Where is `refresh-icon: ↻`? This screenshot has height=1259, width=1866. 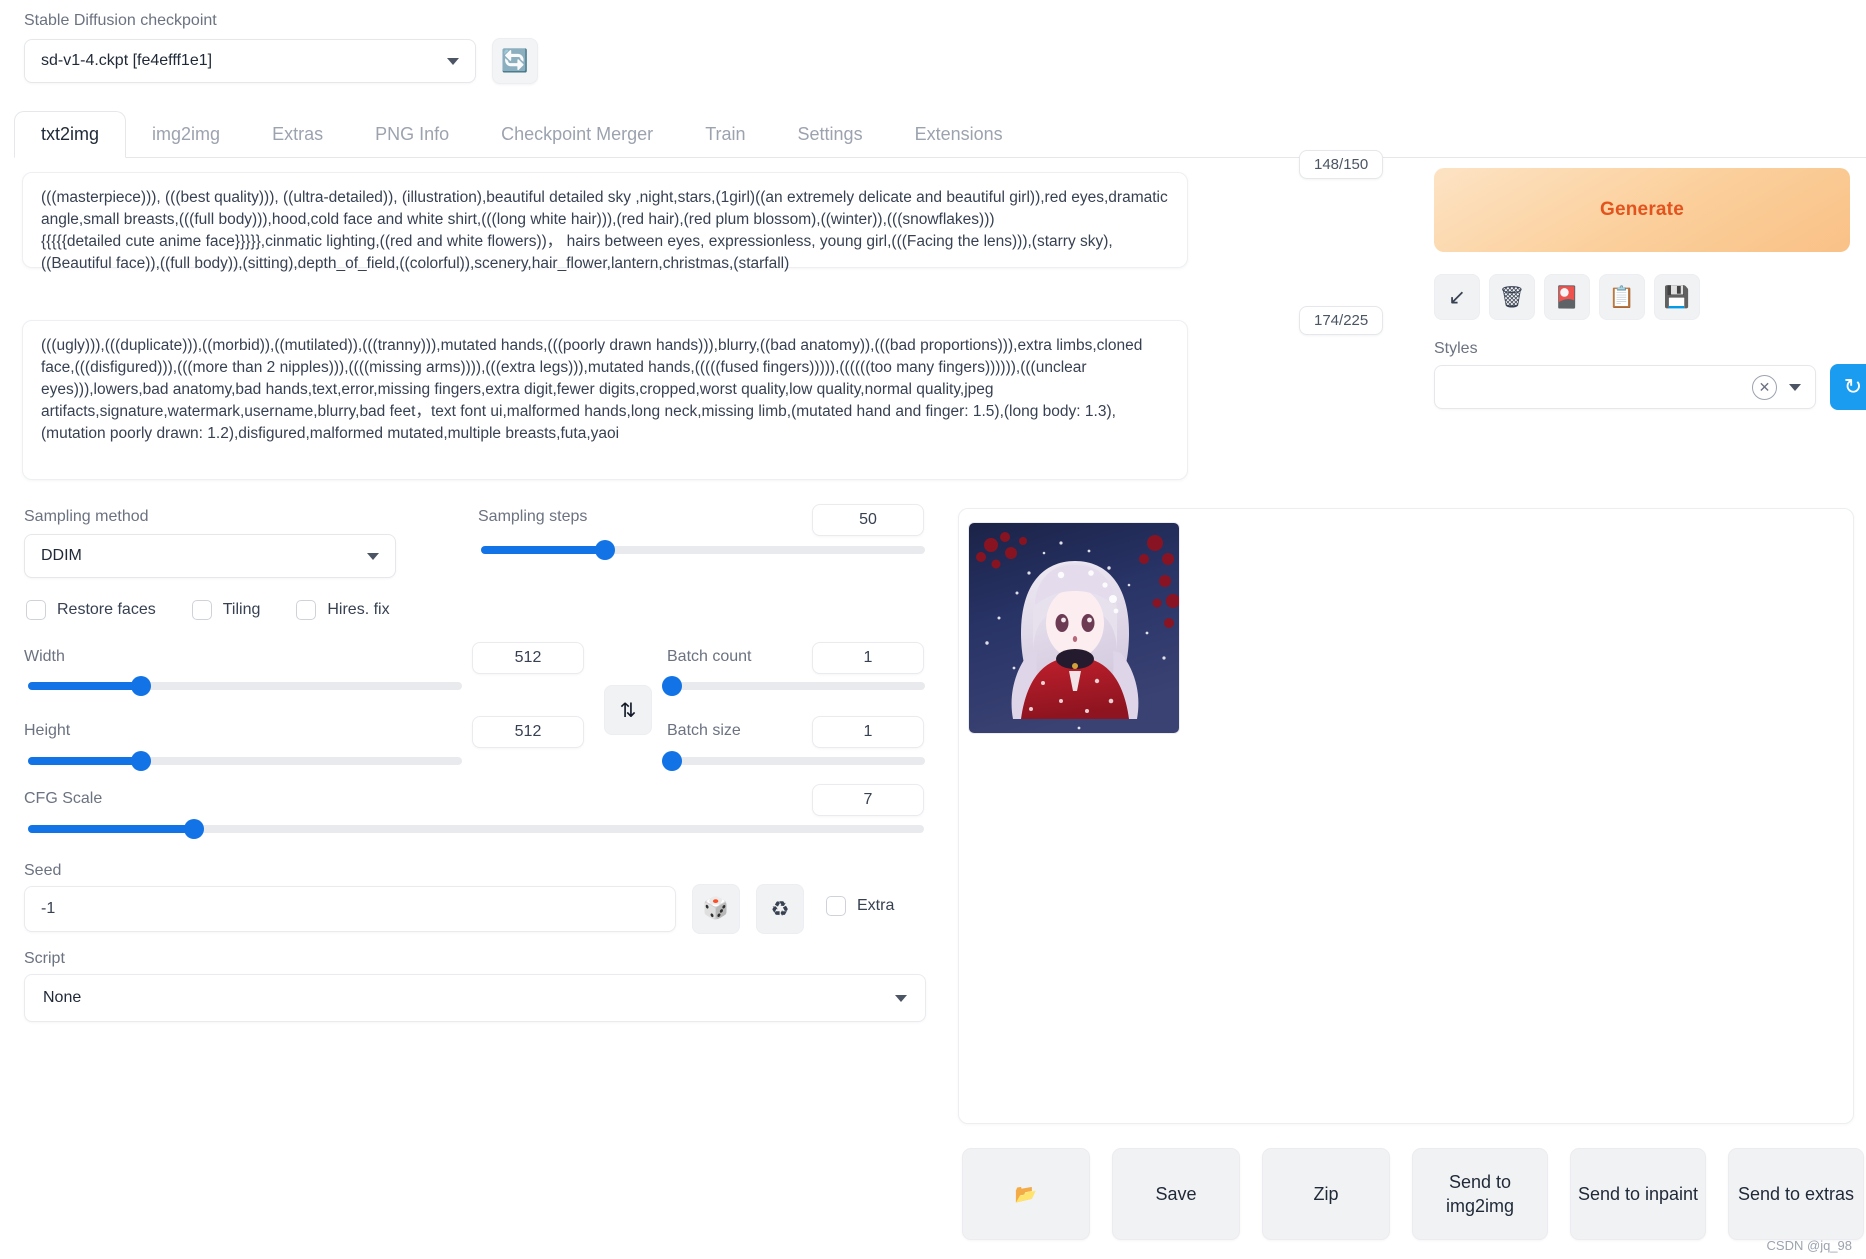
refresh-icon: ↻ is located at coordinates (1853, 386).